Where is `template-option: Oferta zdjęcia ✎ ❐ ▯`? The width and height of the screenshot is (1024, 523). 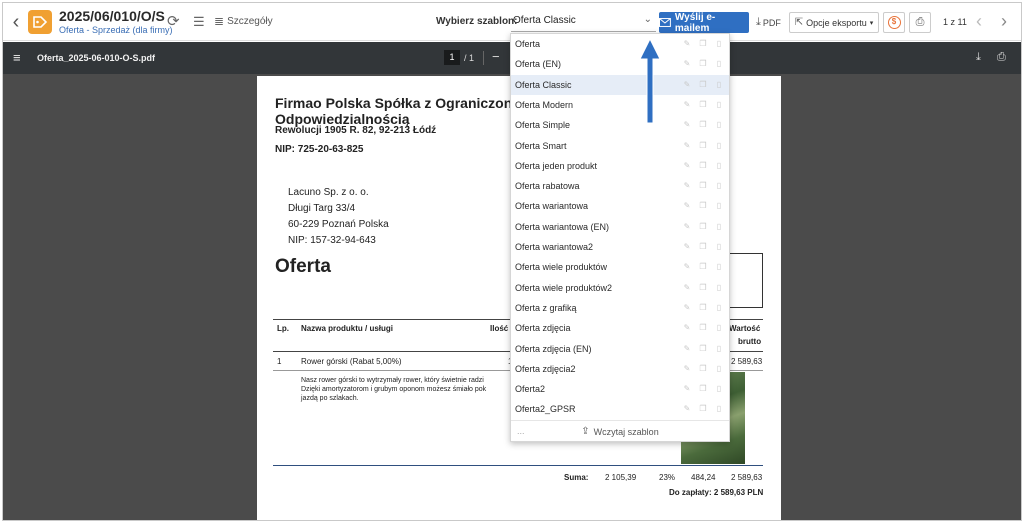
template-option: Oferta zdjęcia ✎ ❐ ▯ is located at coordinates (620, 328).